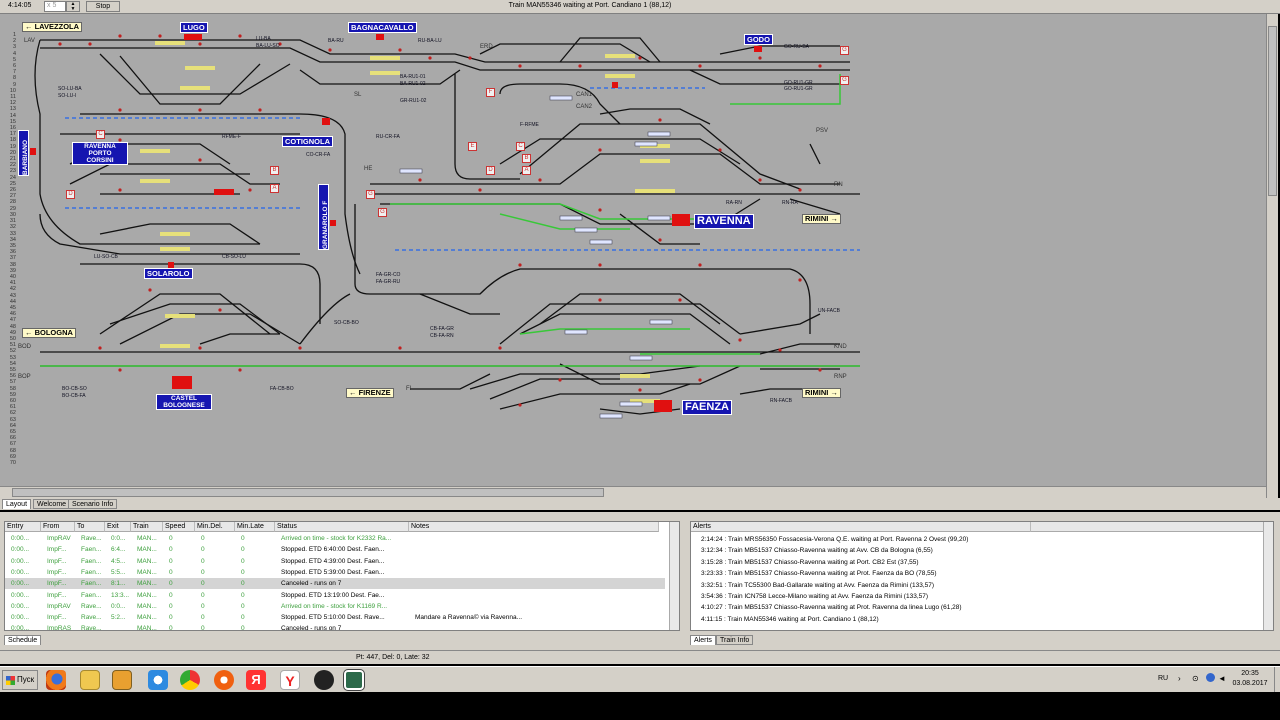  I want to click on station-granarolo: GRANAROLO F, so click(323, 217).